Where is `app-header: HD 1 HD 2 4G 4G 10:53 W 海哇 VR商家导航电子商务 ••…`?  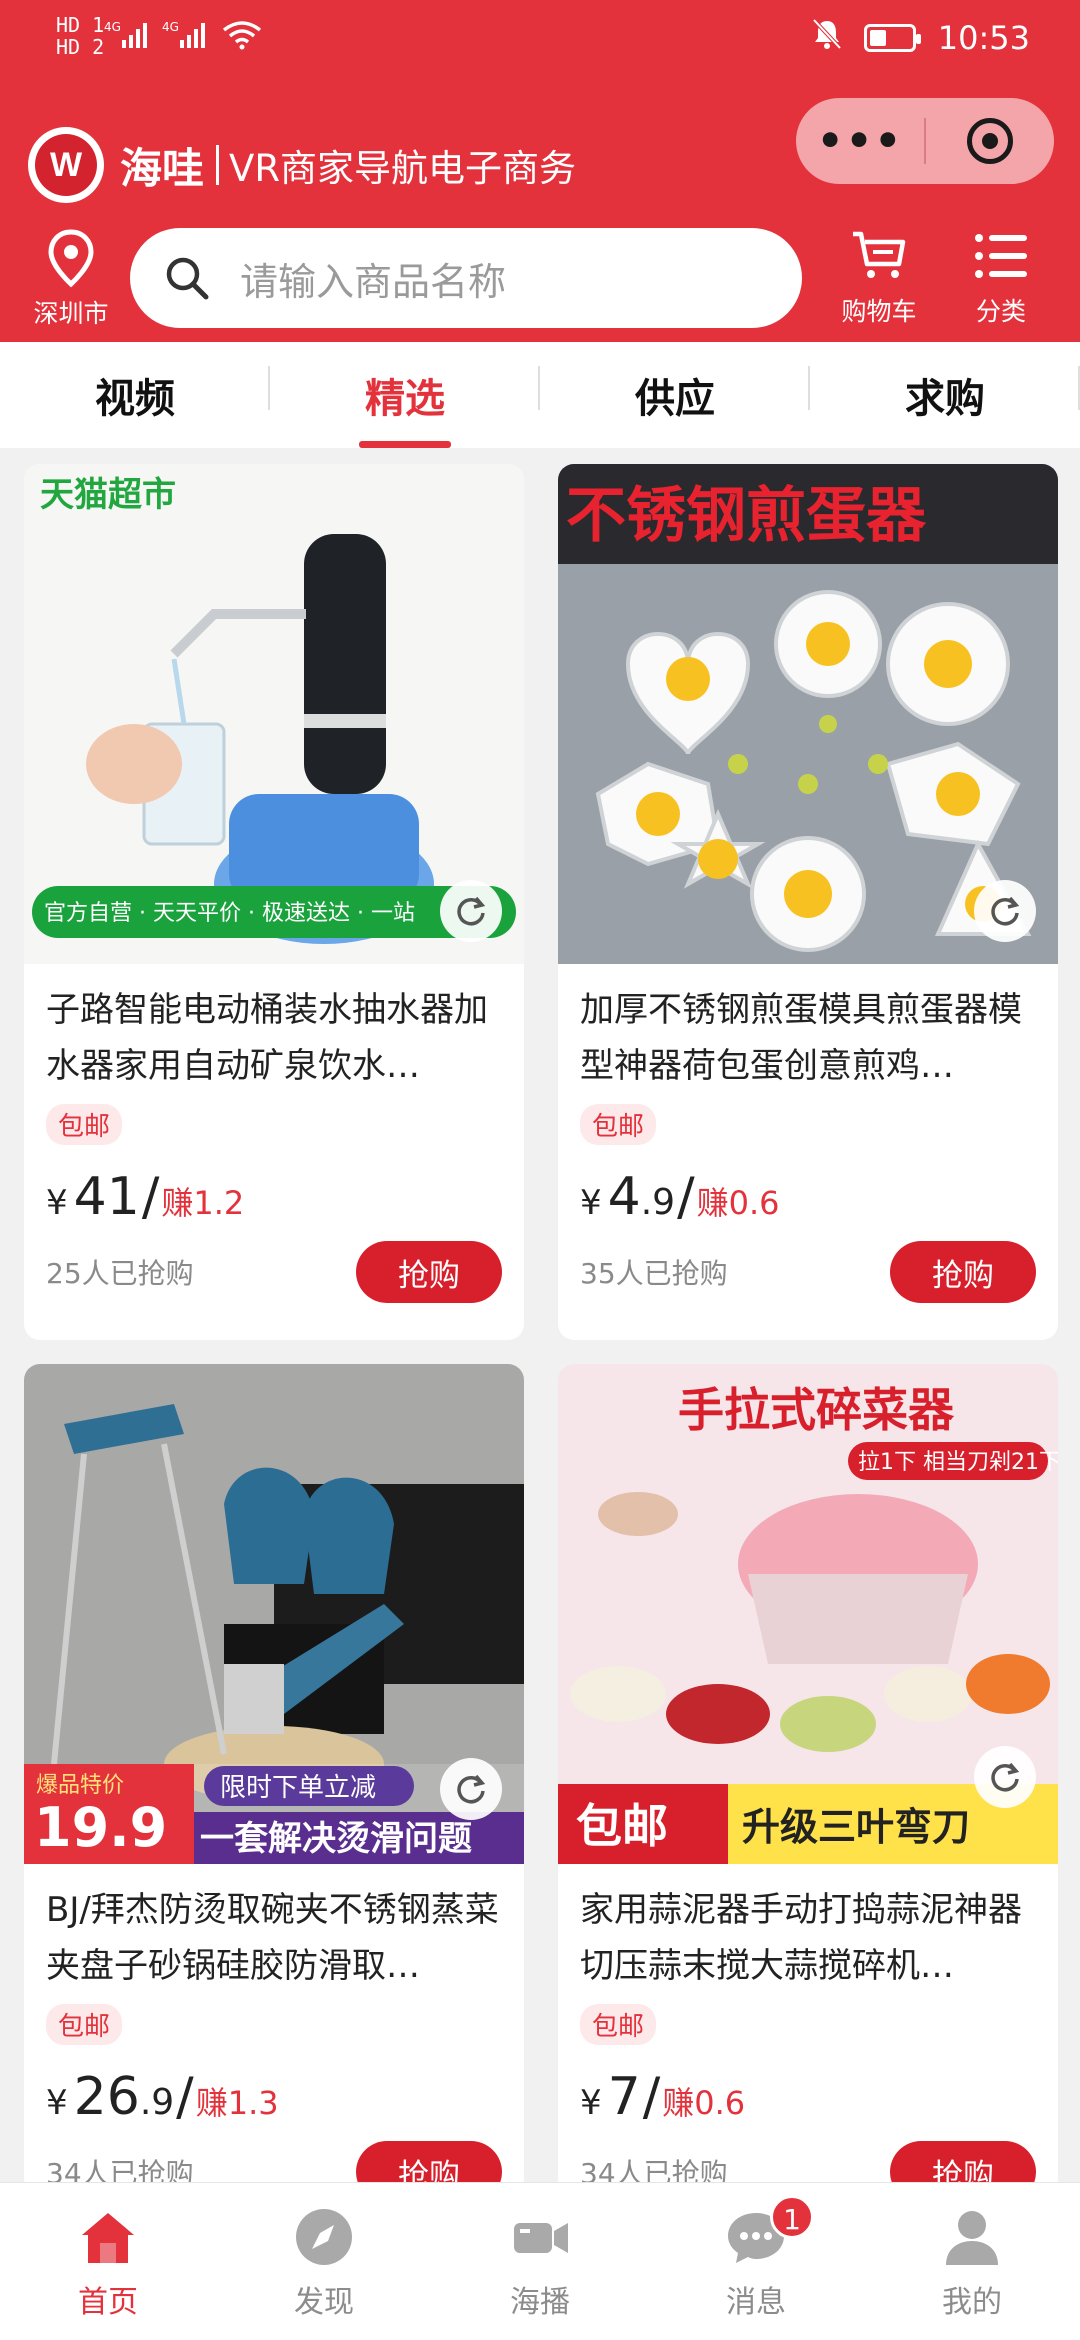
app-header: HD 1 HD 2 4G 4G 10:53 W 海哇 VR商家导航电子商务 ••… is located at coordinates (540, 171).